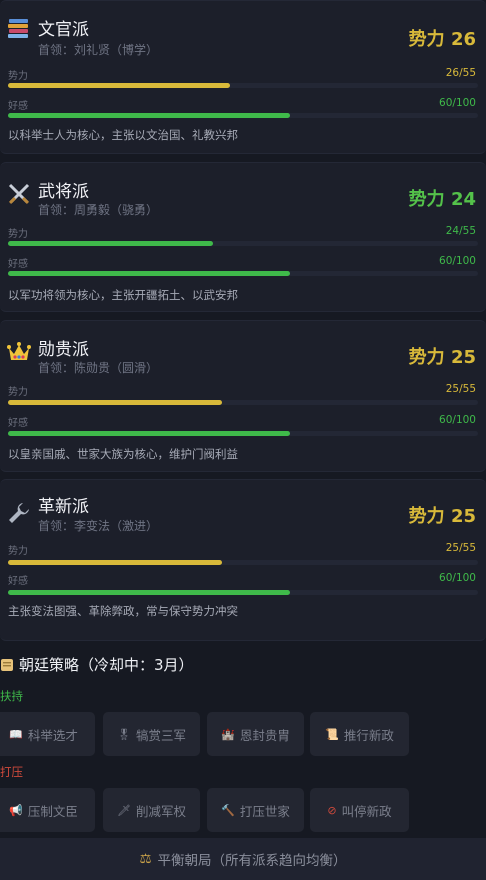 Image resolution: width=486 pixels, height=880 pixels. I want to click on faction-description: 以皇亲国戚、世家大族为核心，维护门阀利益, so click(123, 454).